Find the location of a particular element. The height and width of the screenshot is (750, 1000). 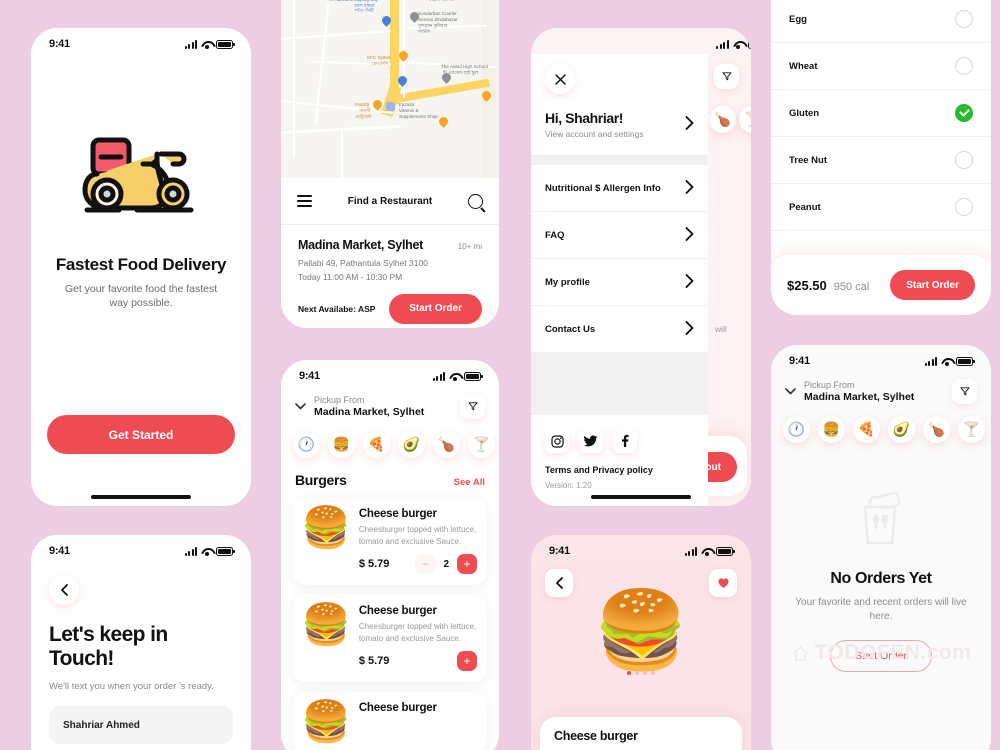

category-drinks-behind: 🍸 is located at coordinates (745, 119).